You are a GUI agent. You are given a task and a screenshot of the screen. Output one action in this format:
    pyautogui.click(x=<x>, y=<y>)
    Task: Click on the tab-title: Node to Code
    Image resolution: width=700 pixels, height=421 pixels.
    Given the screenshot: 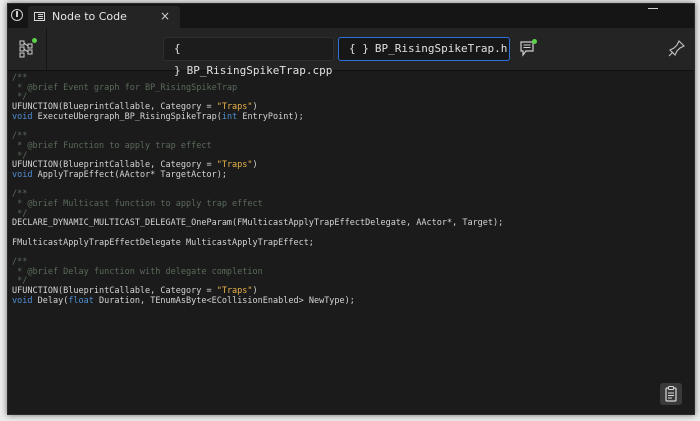 What is the action you would take?
    pyautogui.click(x=89, y=16)
    